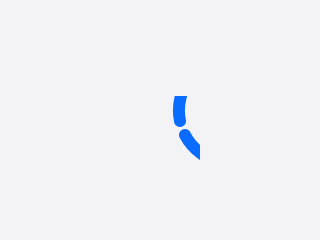 The image size is (320, 240). What do you see at coordinates (186, 128) in the screenshot?
I see `loading-spinner-icon` at bounding box center [186, 128].